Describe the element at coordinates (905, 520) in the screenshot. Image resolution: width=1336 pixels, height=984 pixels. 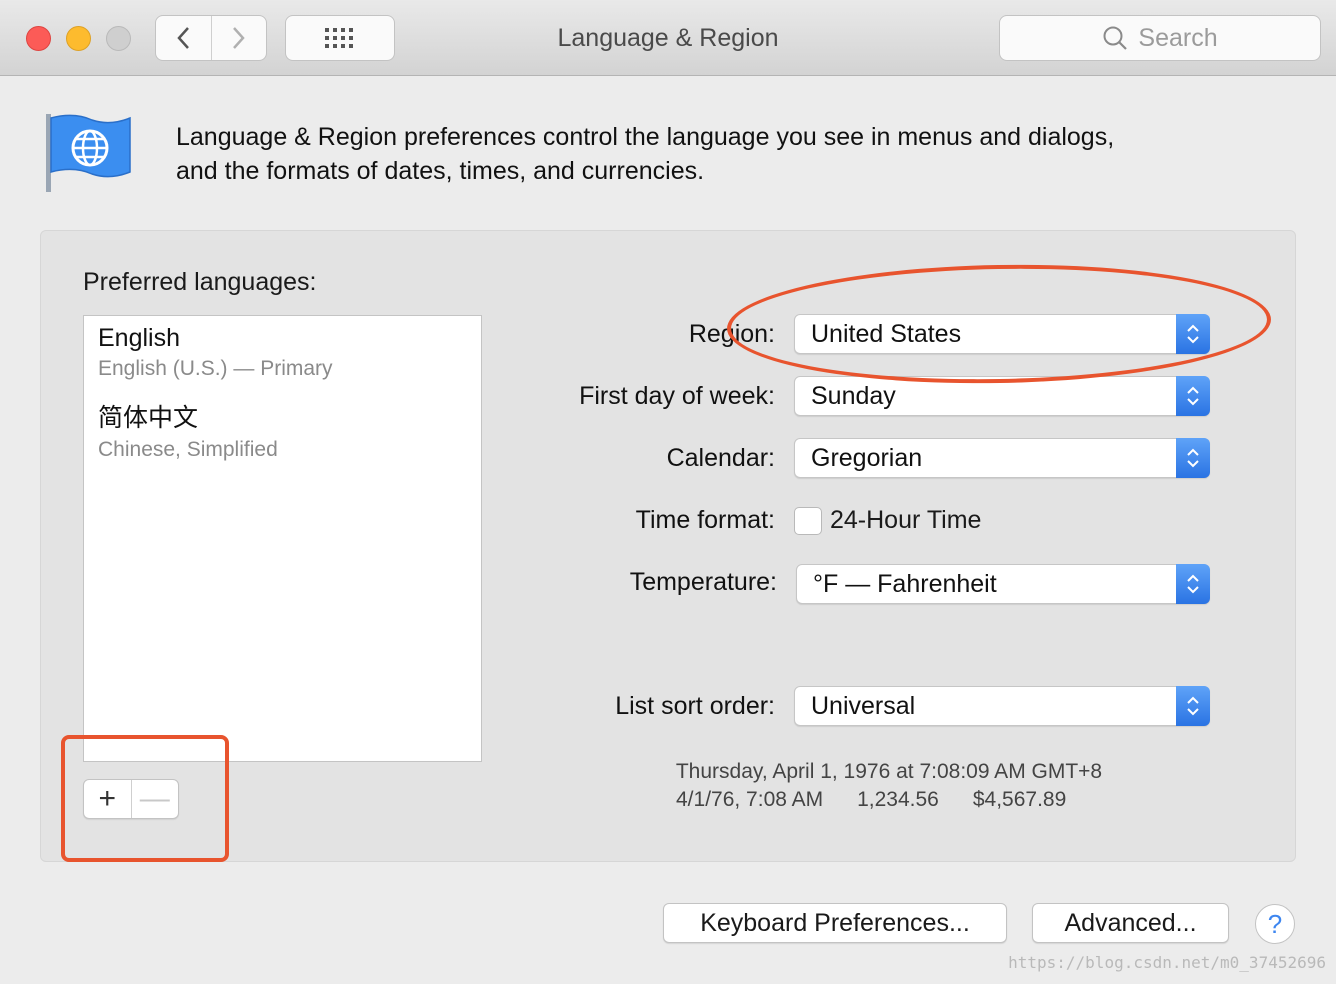
I see `24-hour-time-label: 24-Hour Time` at that location.